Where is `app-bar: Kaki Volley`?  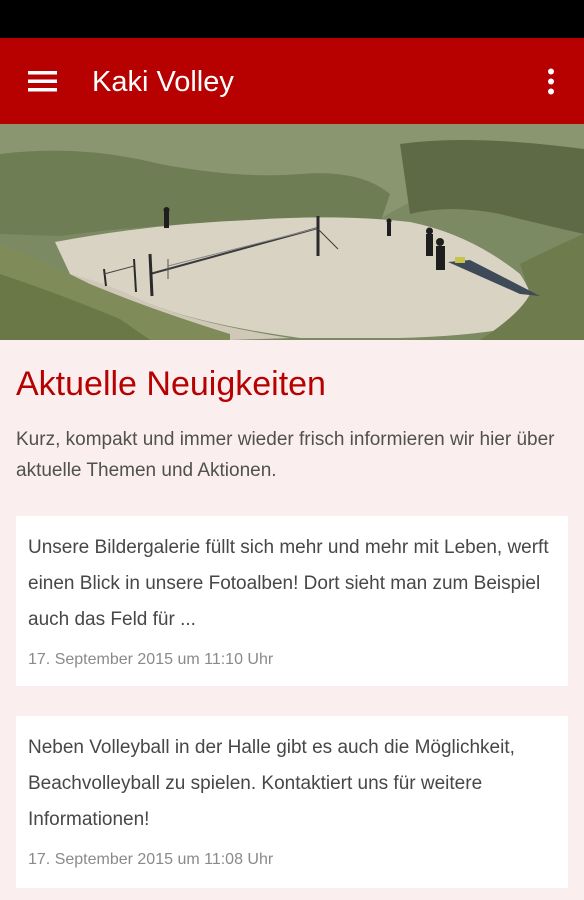 app-bar: Kaki Volley is located at coordinates (292, 81).